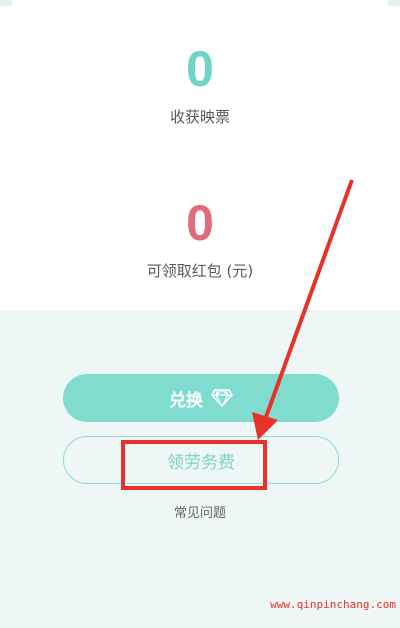 The image size is (400, 628). What do you see at coordinates (194, 465) in the screenshot?
I see `annotation-highlight-box` at bounding box center [194, 465].